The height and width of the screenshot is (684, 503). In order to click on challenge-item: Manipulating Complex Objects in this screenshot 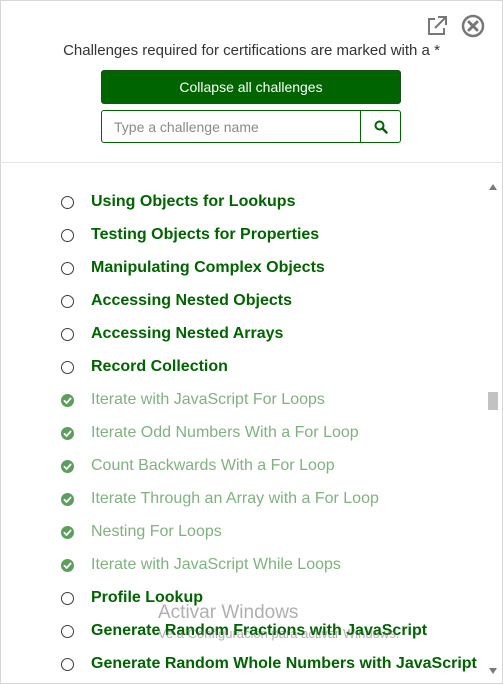, I will do `click(242, 268)`.